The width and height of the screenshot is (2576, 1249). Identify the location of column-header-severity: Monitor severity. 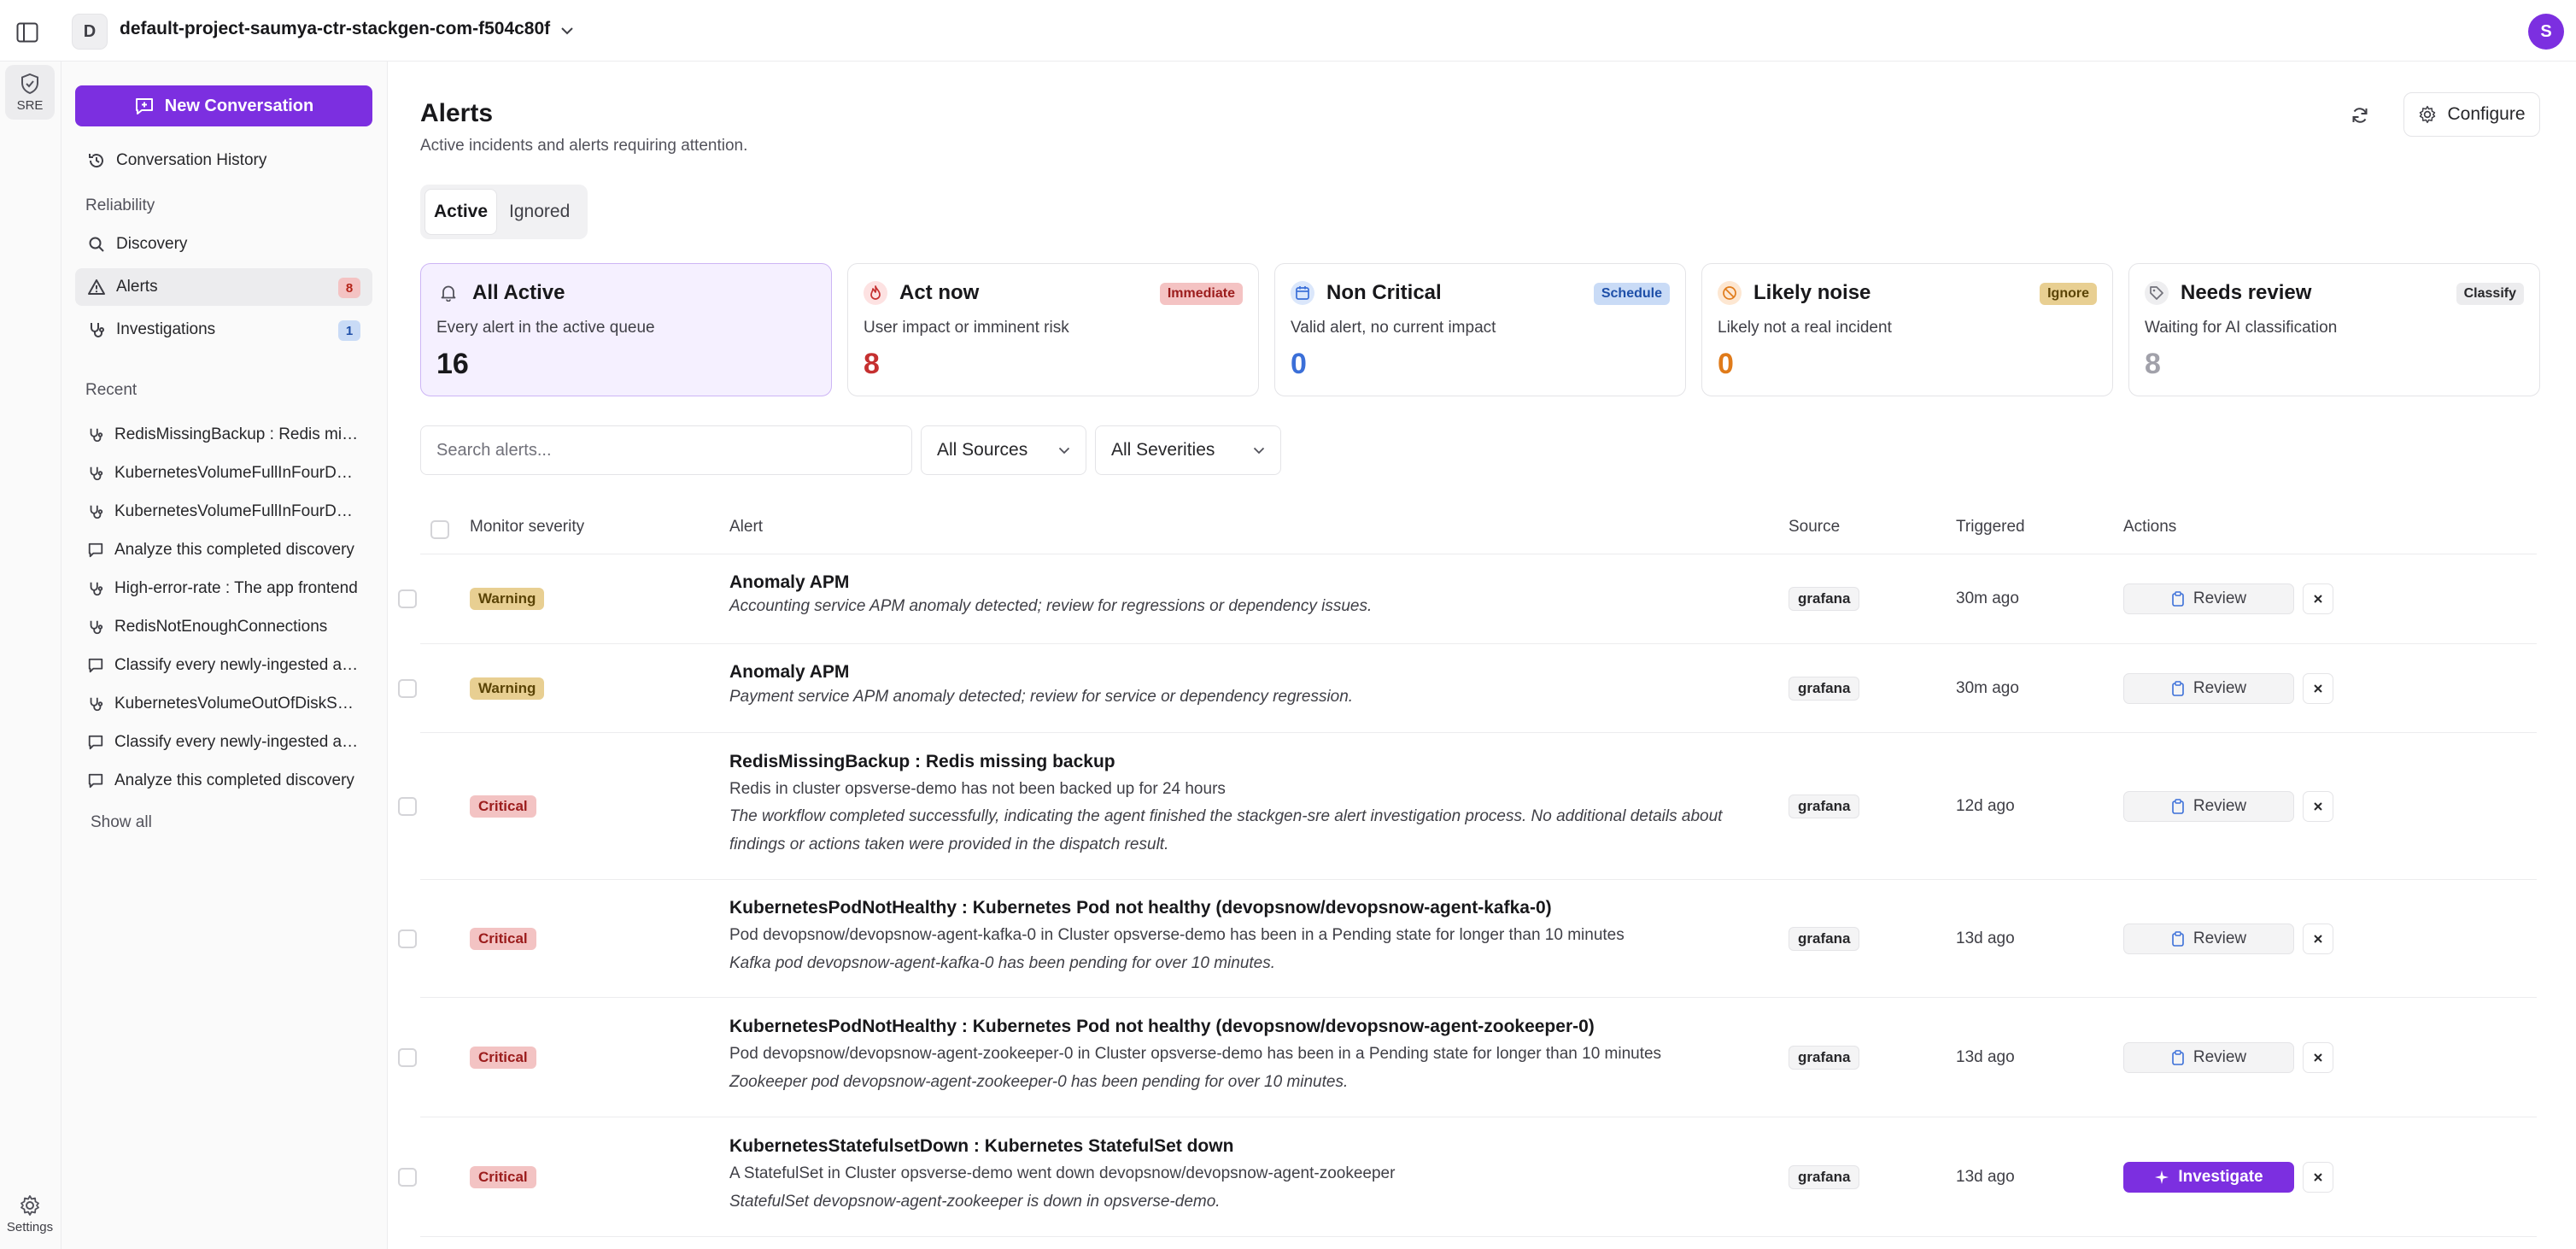
(527, 528).